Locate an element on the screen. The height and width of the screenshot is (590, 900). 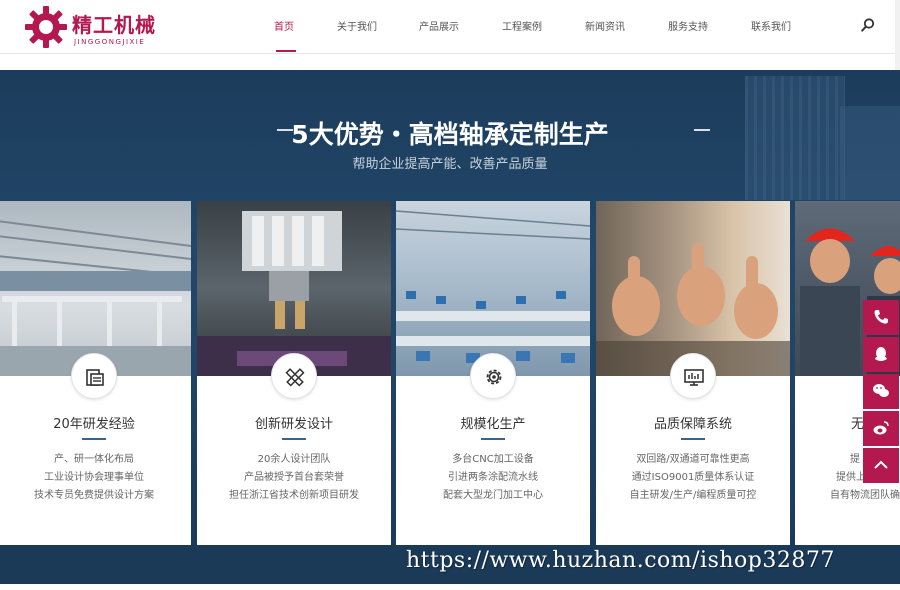
card-text: 工业设计协会理事单位 is located at coordinates (94, 477).